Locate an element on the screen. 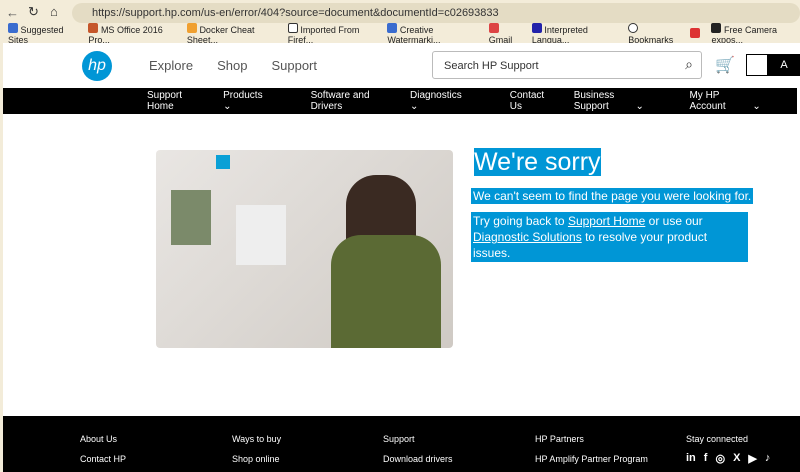 This screenshot has height=472, width=800. youtube-icon: ▶ is located at coordinates (752, 458).